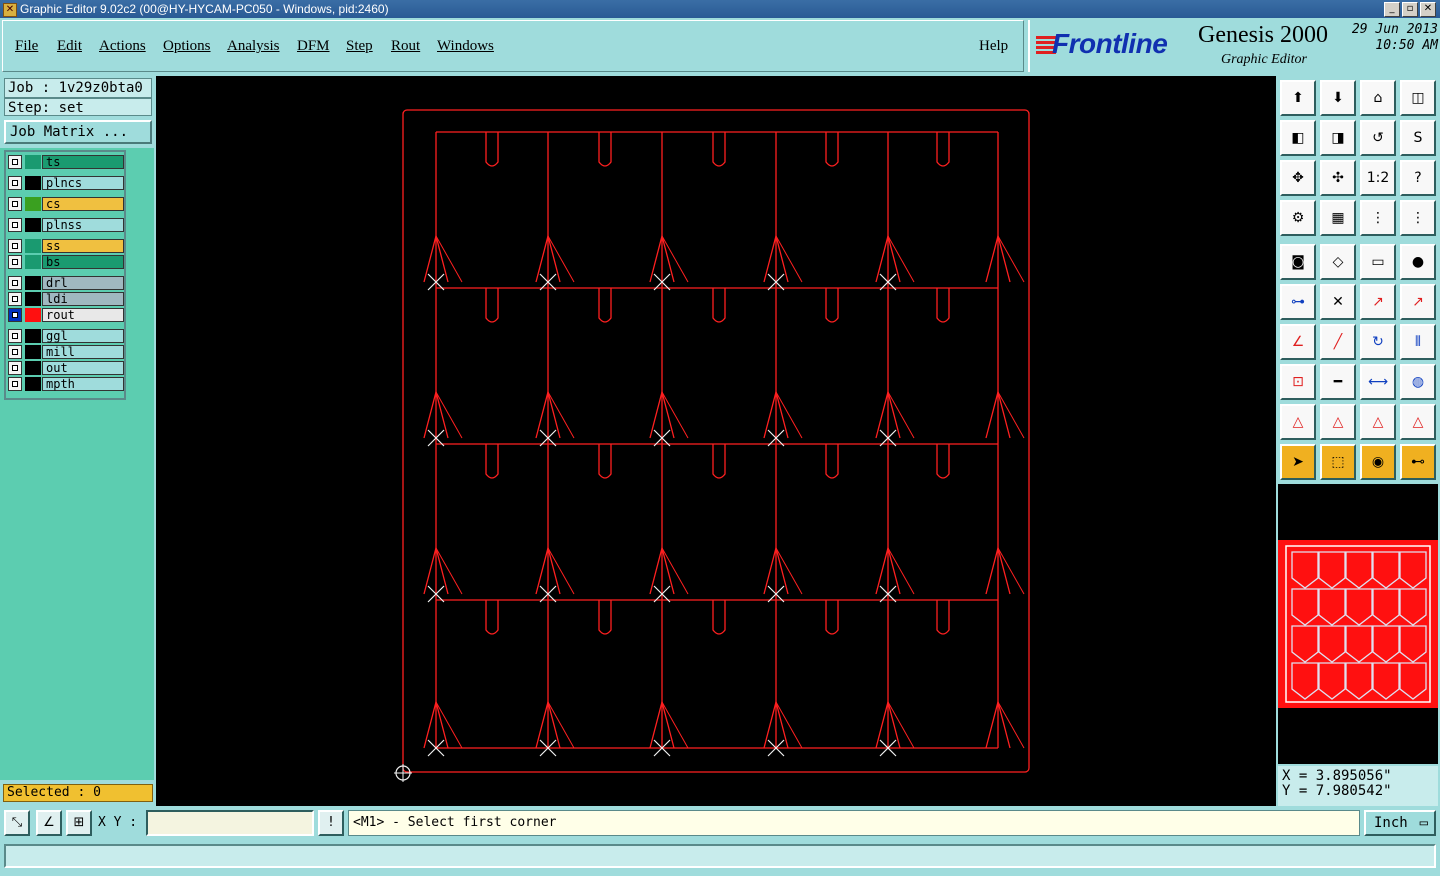 This screenshot has height=876, width=1440. I want to click on grid-snap-icon: ⊞, so click(79, 823).